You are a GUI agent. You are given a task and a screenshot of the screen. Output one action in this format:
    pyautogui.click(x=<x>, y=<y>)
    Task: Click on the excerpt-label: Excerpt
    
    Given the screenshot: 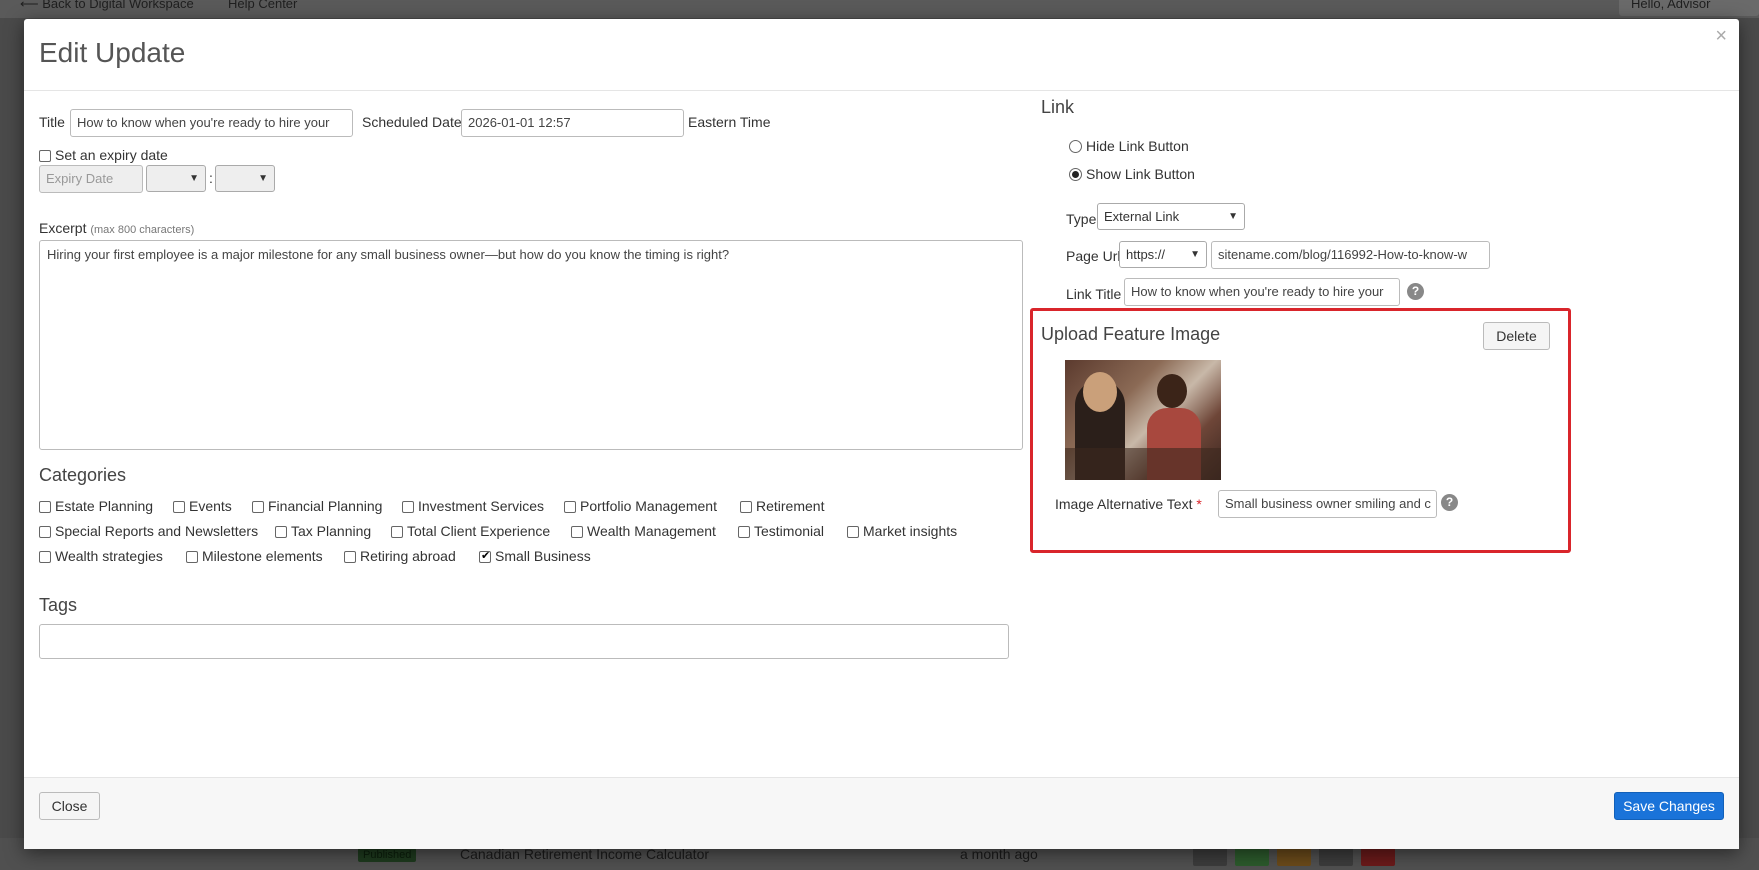 What is the action you would take?
    pyautogui.click(x=63, y=228)
    